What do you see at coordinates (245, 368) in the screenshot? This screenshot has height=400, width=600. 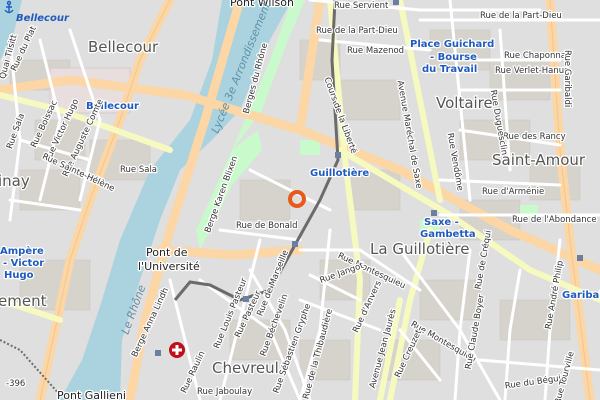 I see `district-label-chevreul: Chevreul` at bounding box center [245, 368].